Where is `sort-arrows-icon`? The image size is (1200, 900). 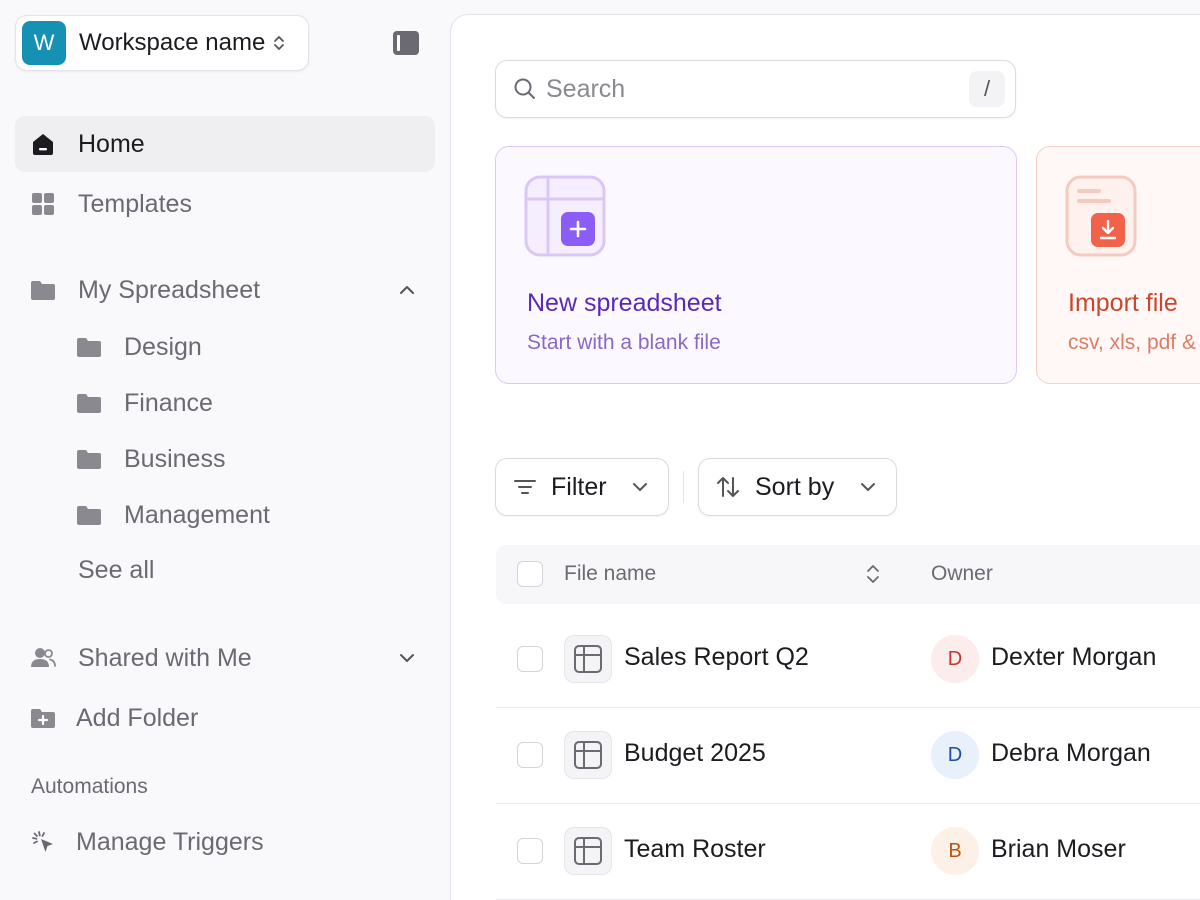 sort-arrows-icon is located at coordinates (728, 487).